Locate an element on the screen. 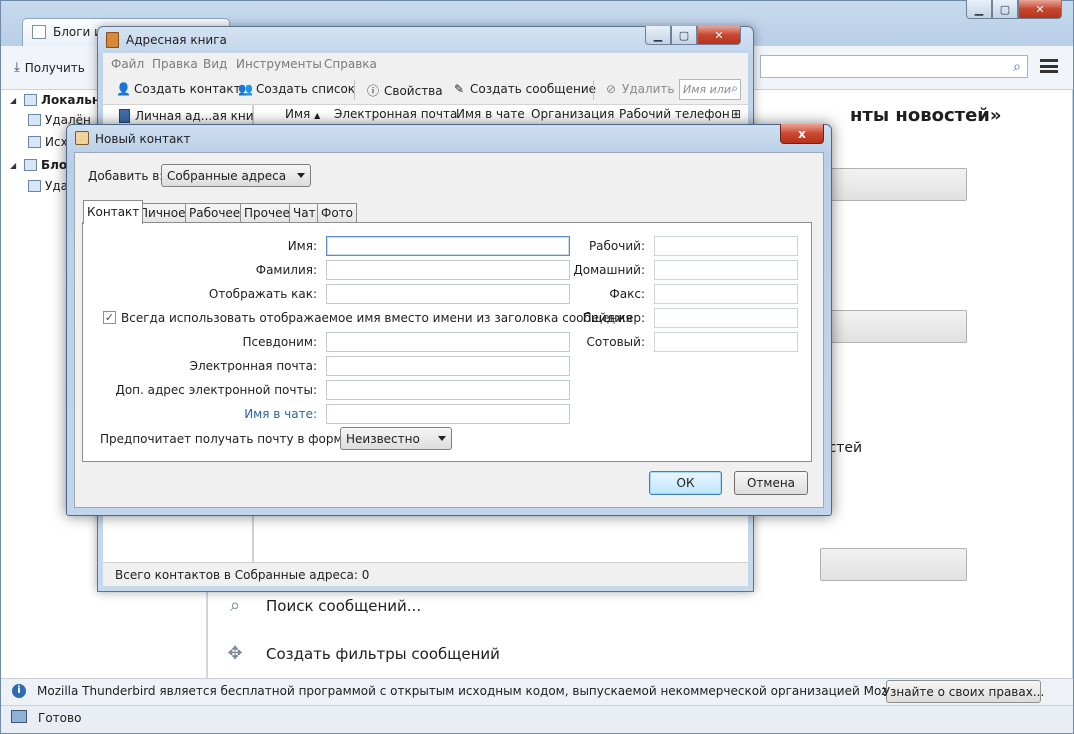 This screenshot has height=734, width=1074. column-work-phone: Рабочий телефон is located at coordinates (674, 114).